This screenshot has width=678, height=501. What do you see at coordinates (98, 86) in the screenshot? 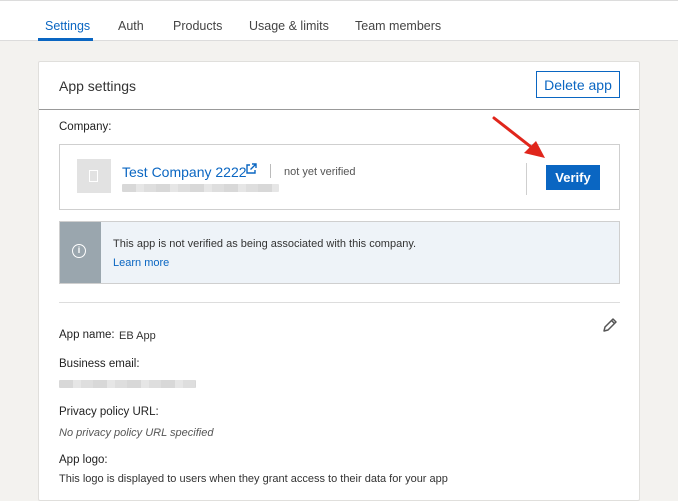
I see `card-title: App settings` at bounding box center [98, 86].